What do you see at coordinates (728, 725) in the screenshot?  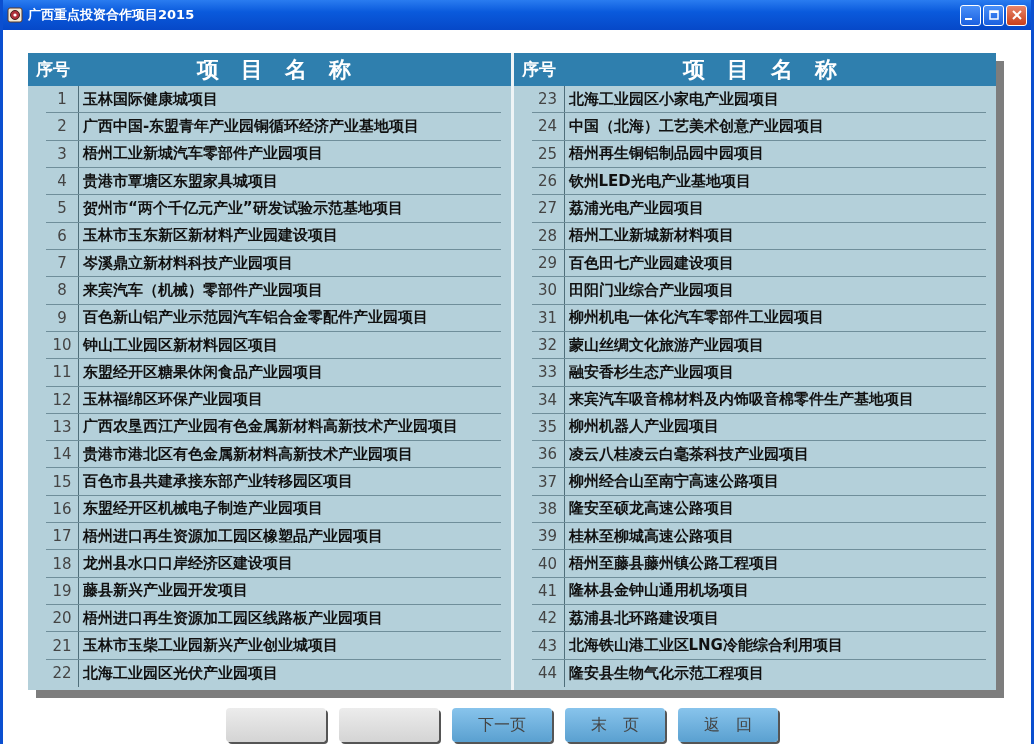 I see `nav-button: 返 回` at bounding box center [728, 725].